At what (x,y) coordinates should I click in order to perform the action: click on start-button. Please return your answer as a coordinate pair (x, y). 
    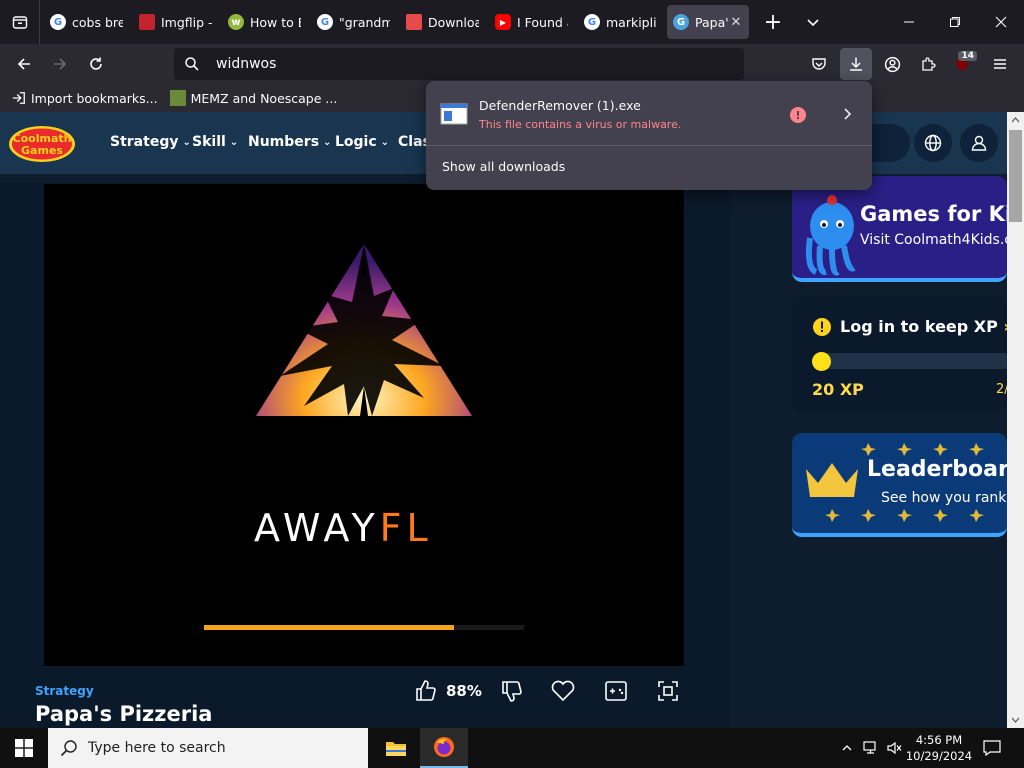
    Looking at the image, I should click on (24, 748).